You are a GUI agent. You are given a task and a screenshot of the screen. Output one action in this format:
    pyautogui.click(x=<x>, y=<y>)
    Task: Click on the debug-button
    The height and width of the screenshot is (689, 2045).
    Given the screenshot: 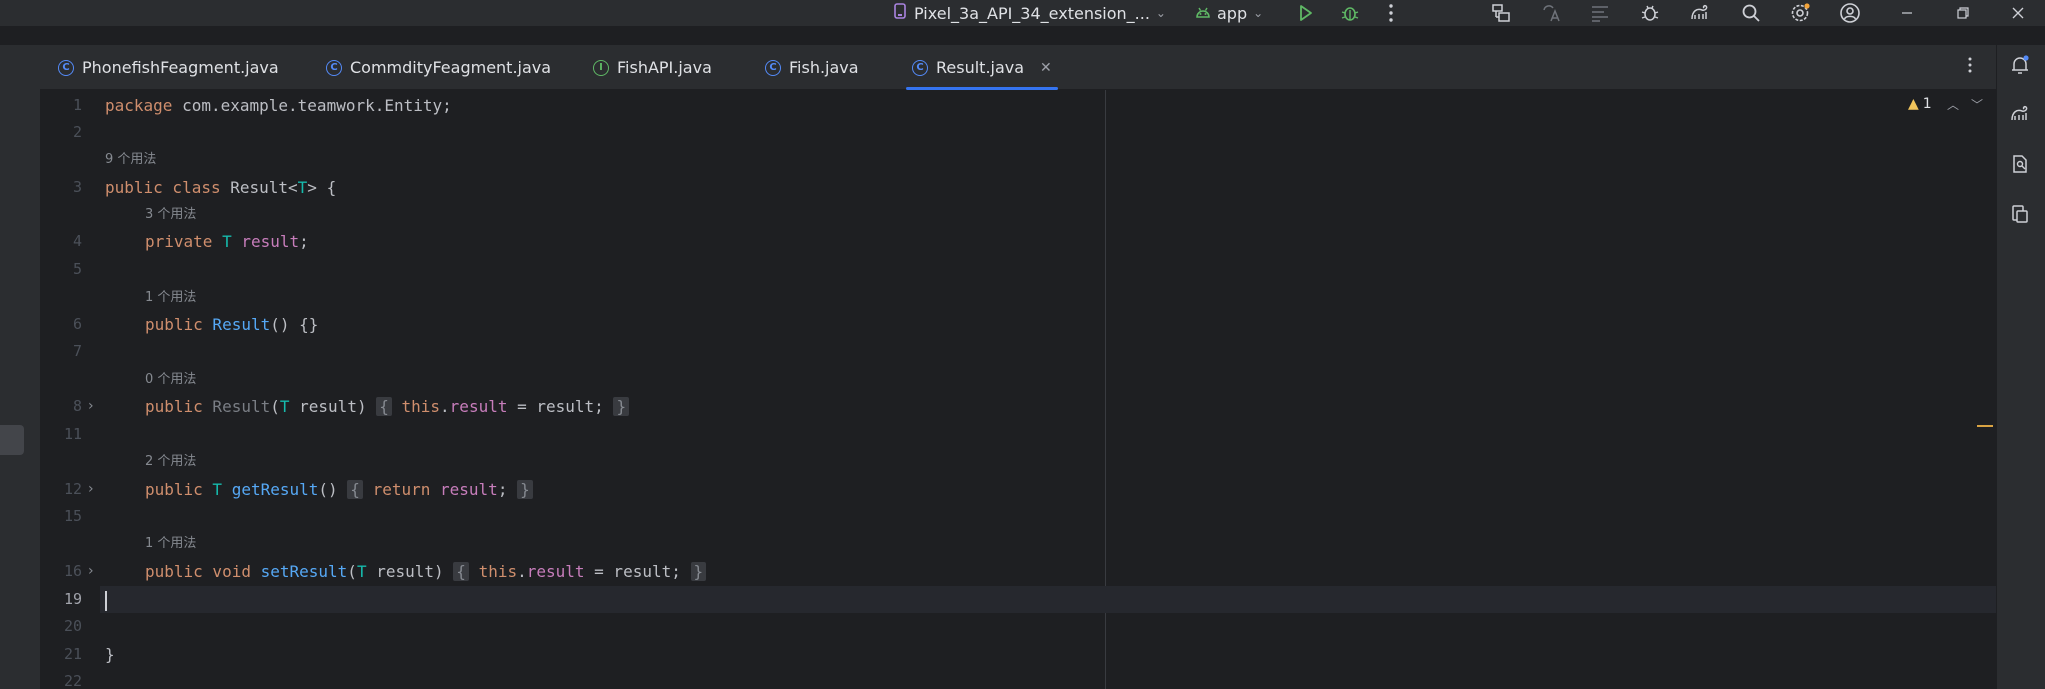 What is the action you would take?
    pyautogui.click(x=1350, y=13)
    